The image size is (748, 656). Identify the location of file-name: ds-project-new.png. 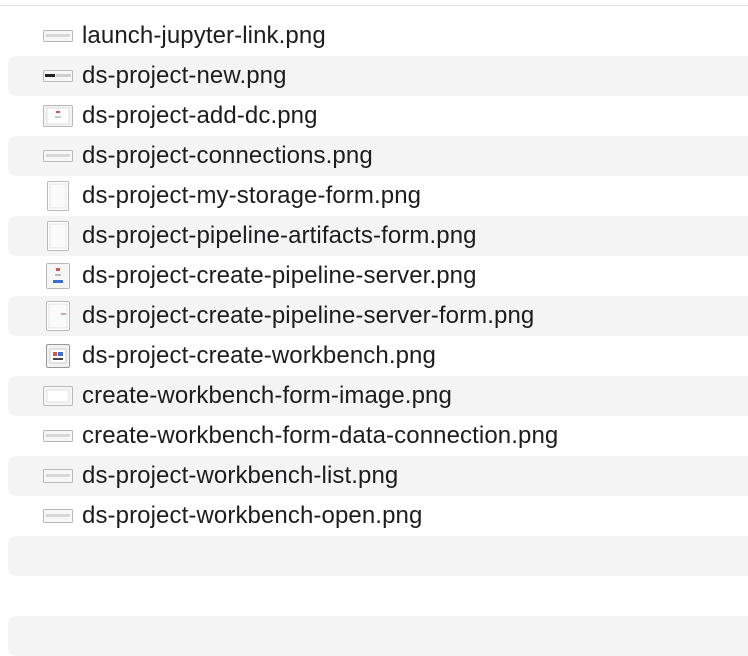
(184, 75).